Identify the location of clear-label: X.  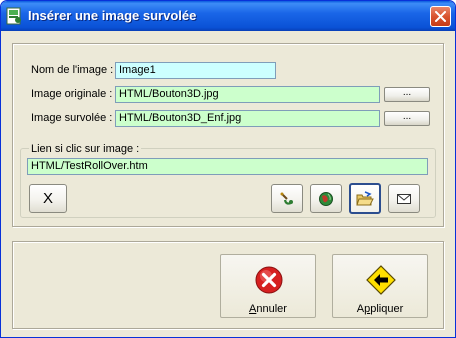
(47, 198).